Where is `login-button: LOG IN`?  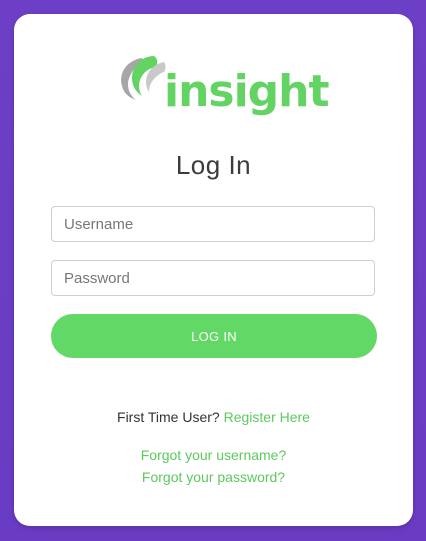 login-button: LOG IN is located at coordinates (214, 336).